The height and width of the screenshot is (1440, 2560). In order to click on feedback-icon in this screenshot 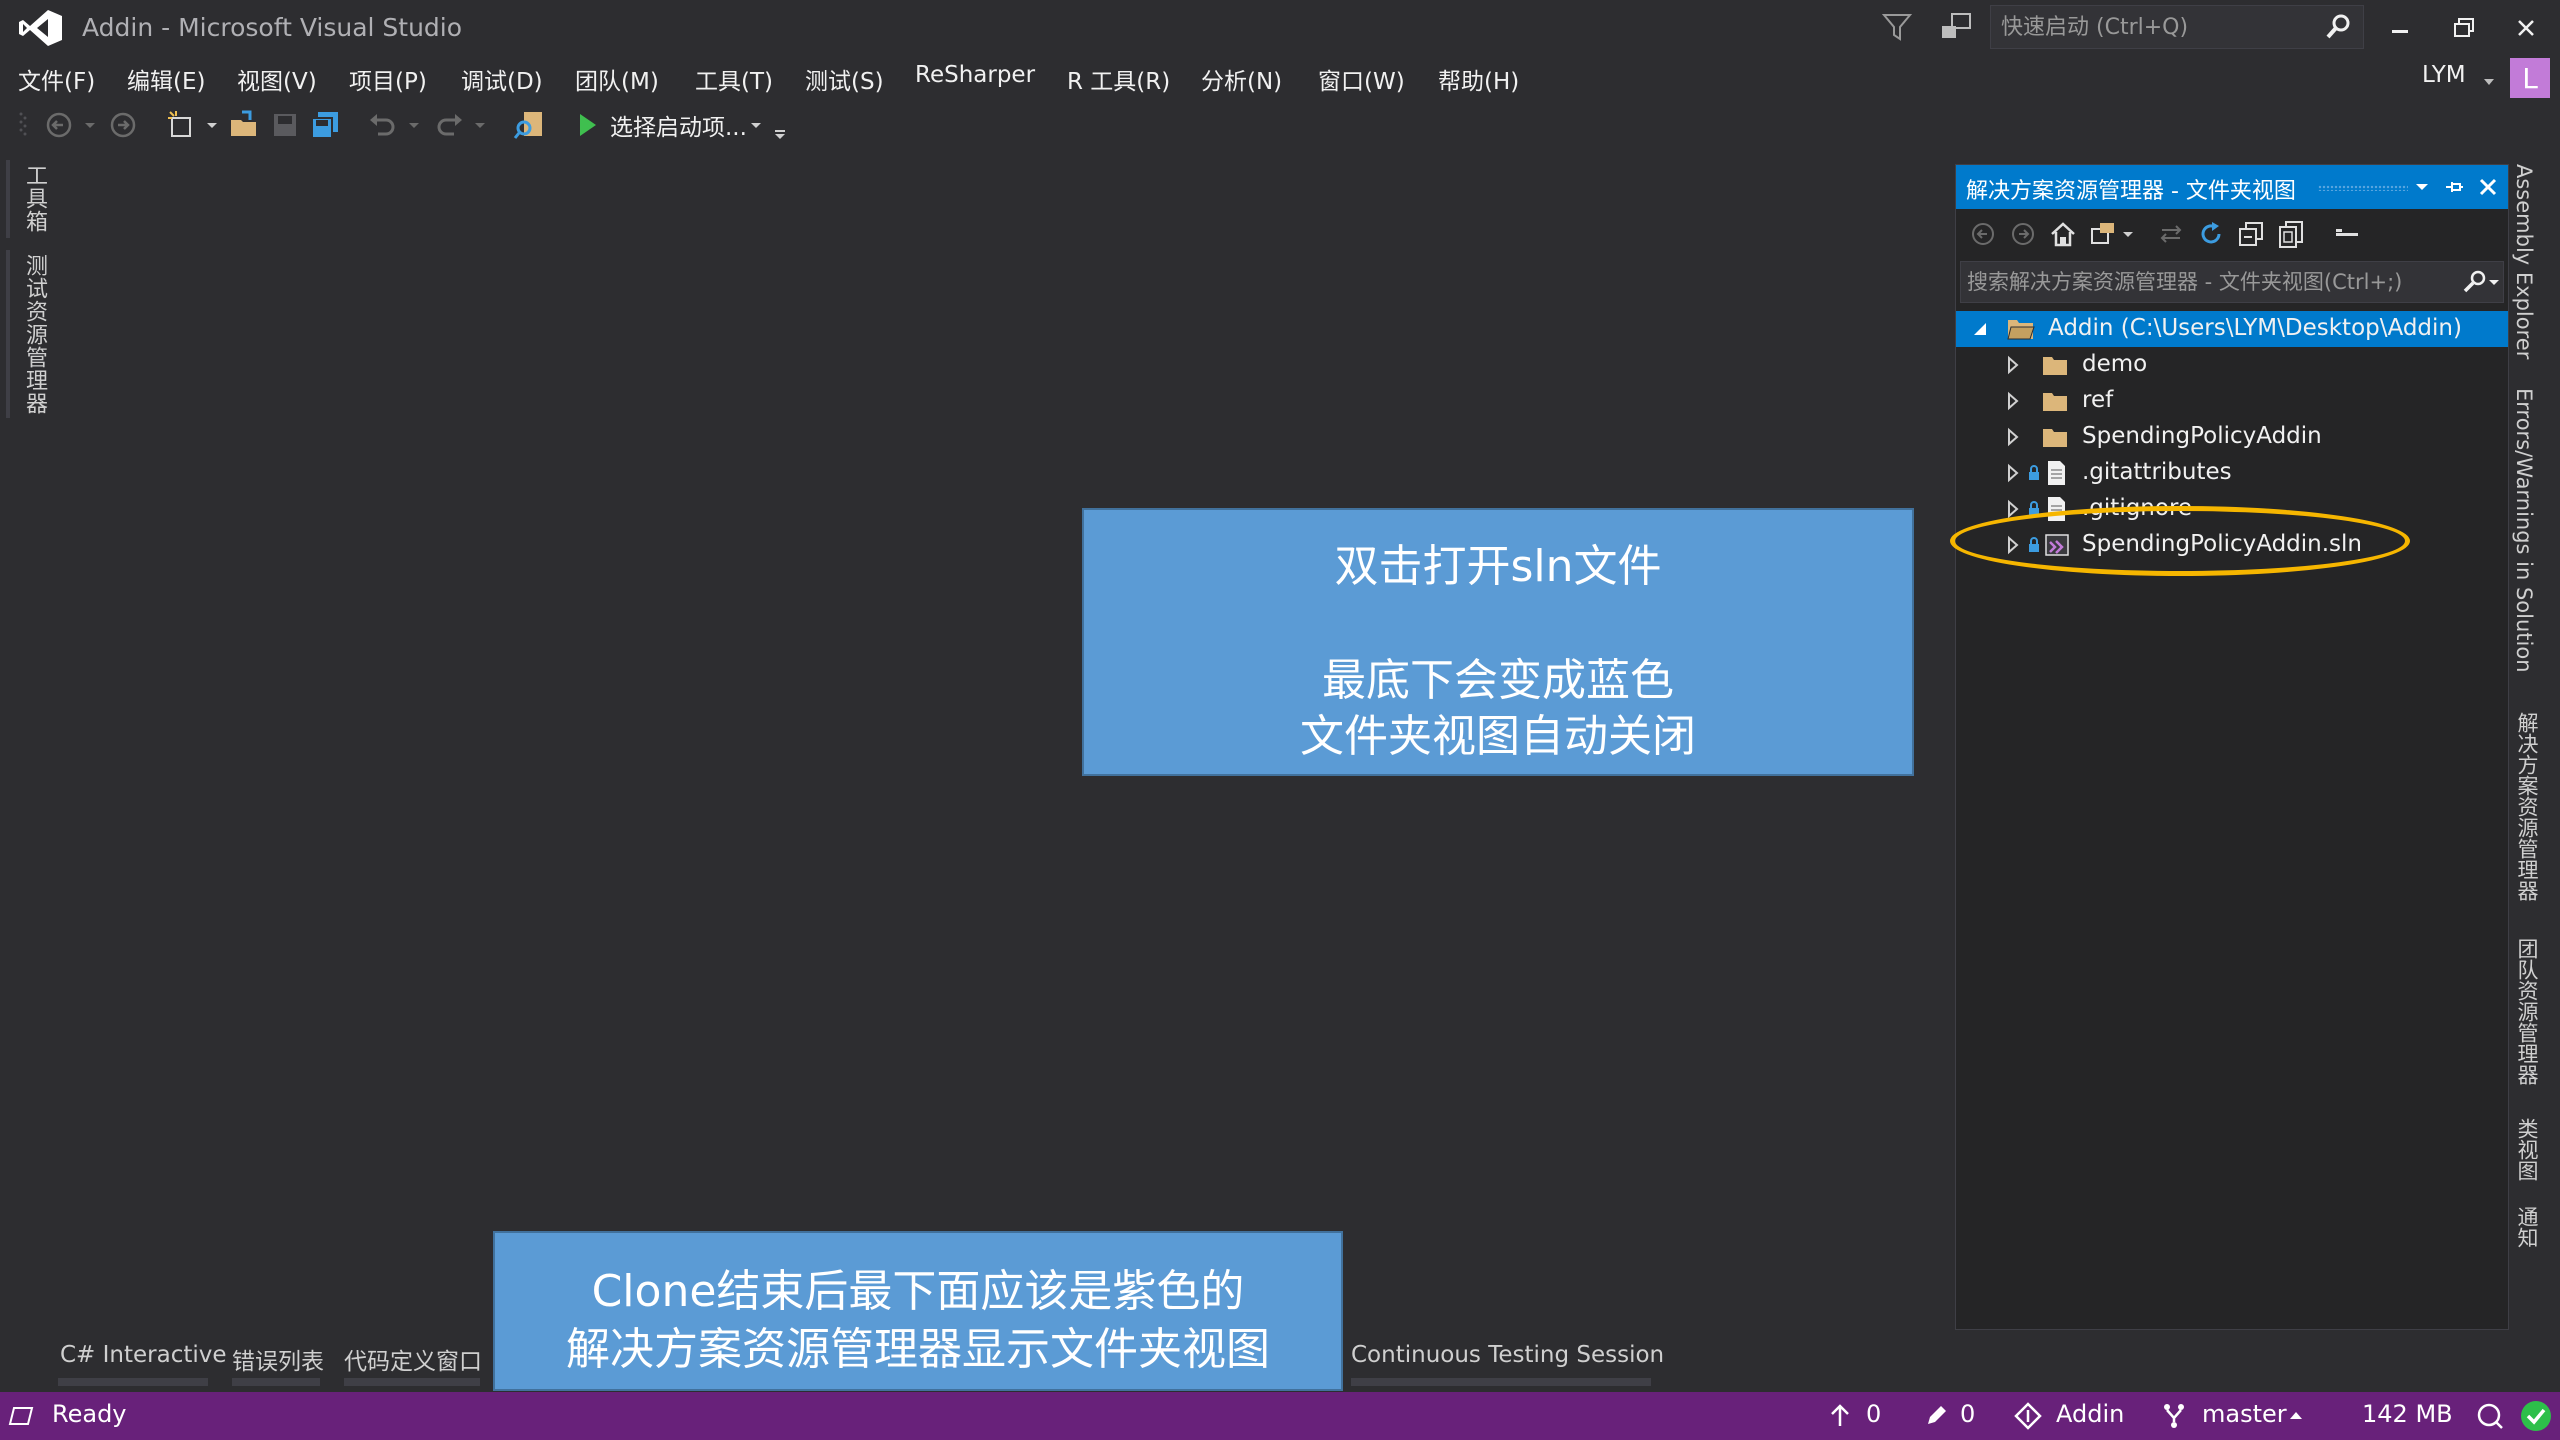, I will do `click(1956, 27)`.